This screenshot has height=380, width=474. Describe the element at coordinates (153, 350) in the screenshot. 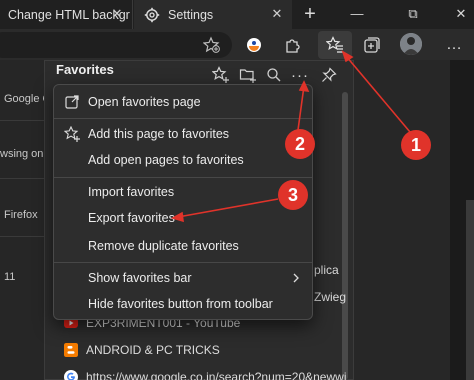

I see `list-item-label: ANDROID & PC TRICKS` at that location.